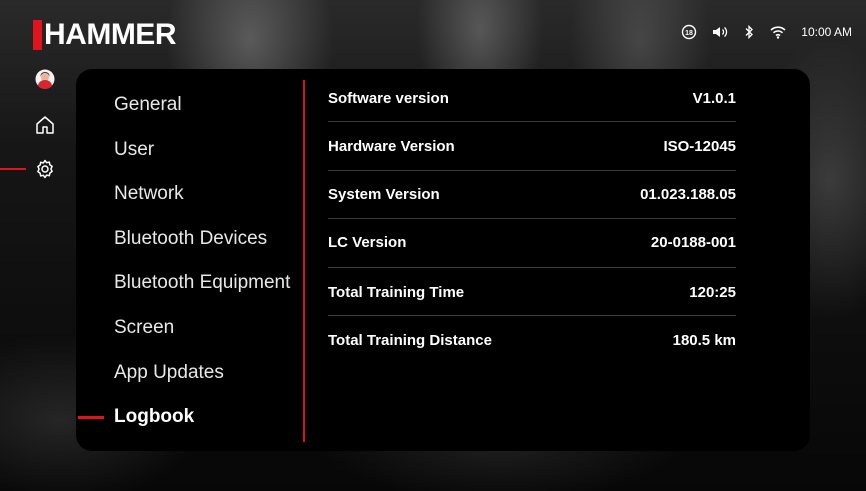 The width and height of the screenshot is (866, 491). What do you see at coordinates (720, 32) in the screenshot?
I see `volume-icon` at bounding box center [720, 32].